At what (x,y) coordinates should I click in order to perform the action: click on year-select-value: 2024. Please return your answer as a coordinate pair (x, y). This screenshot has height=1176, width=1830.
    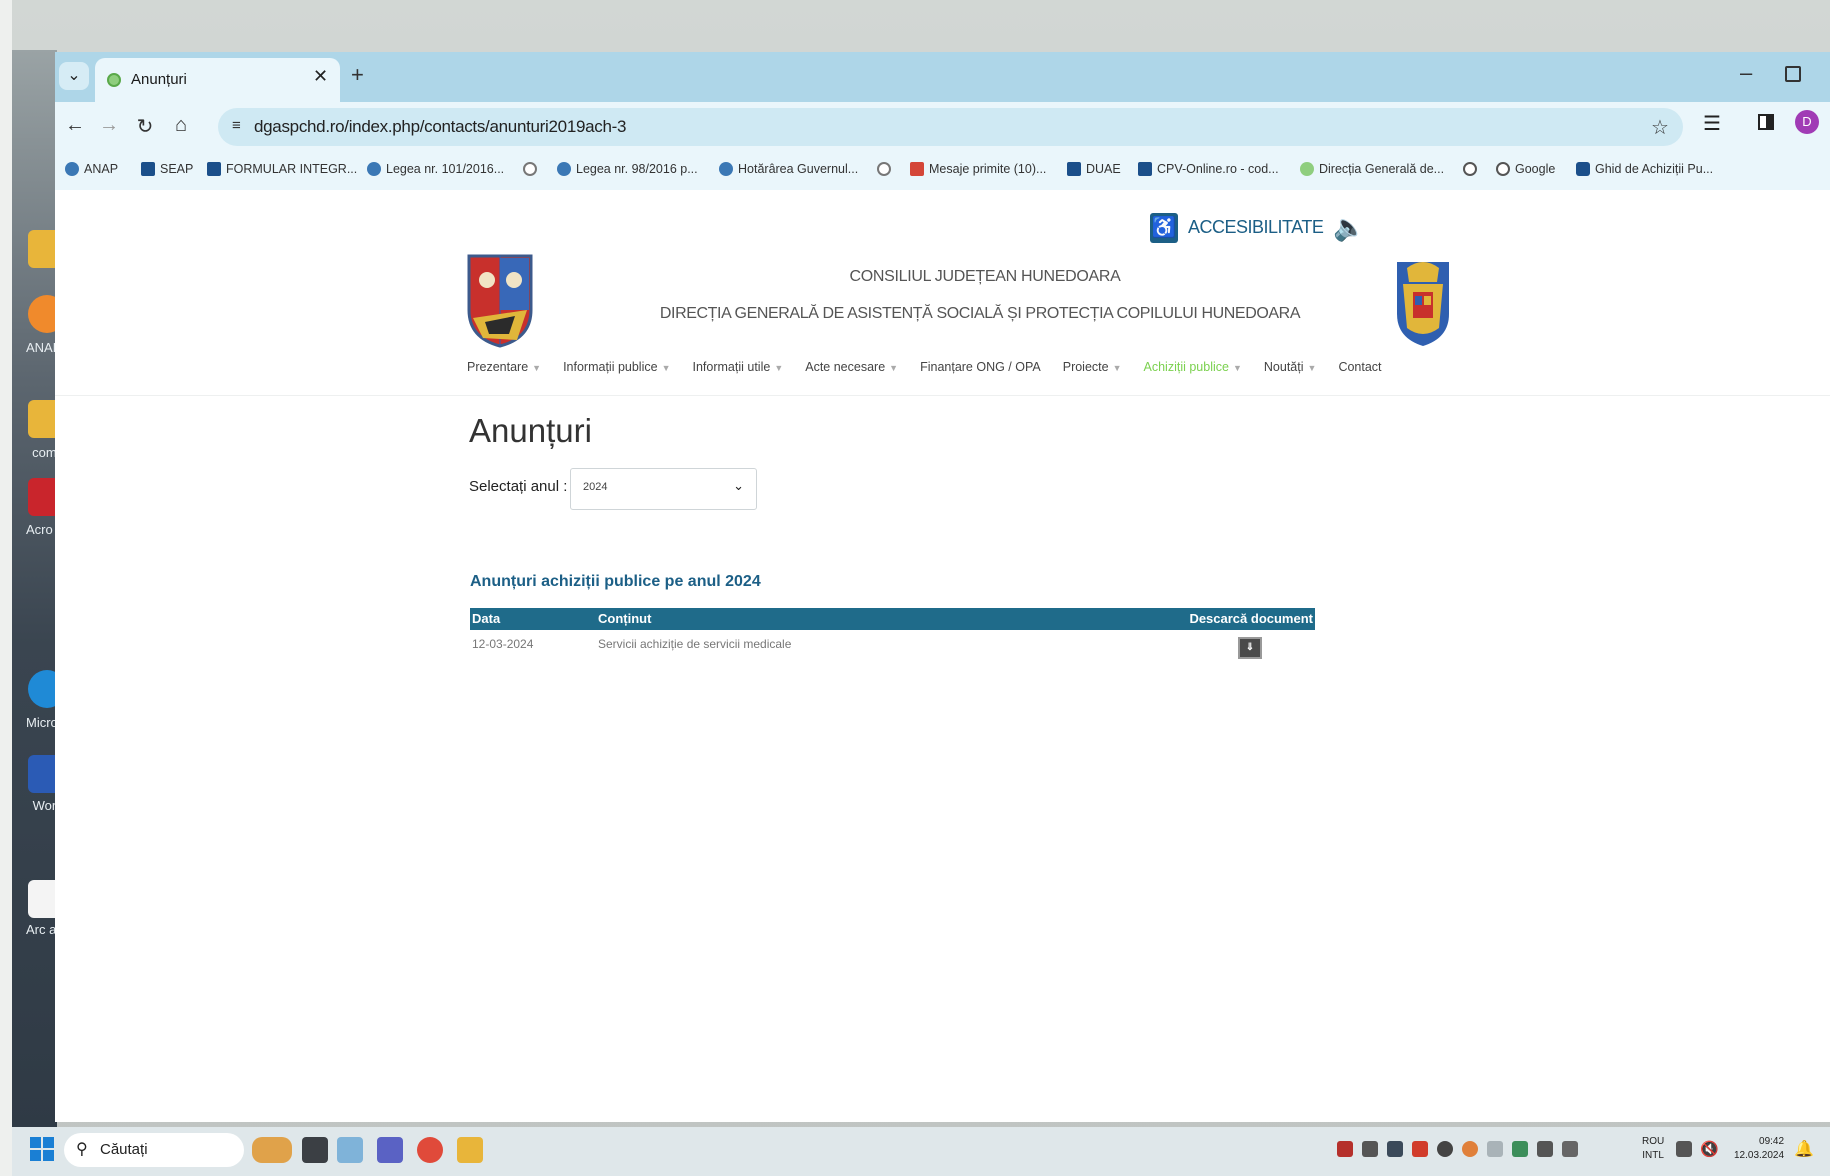
    Looking at the image, I should click on (595, 487).